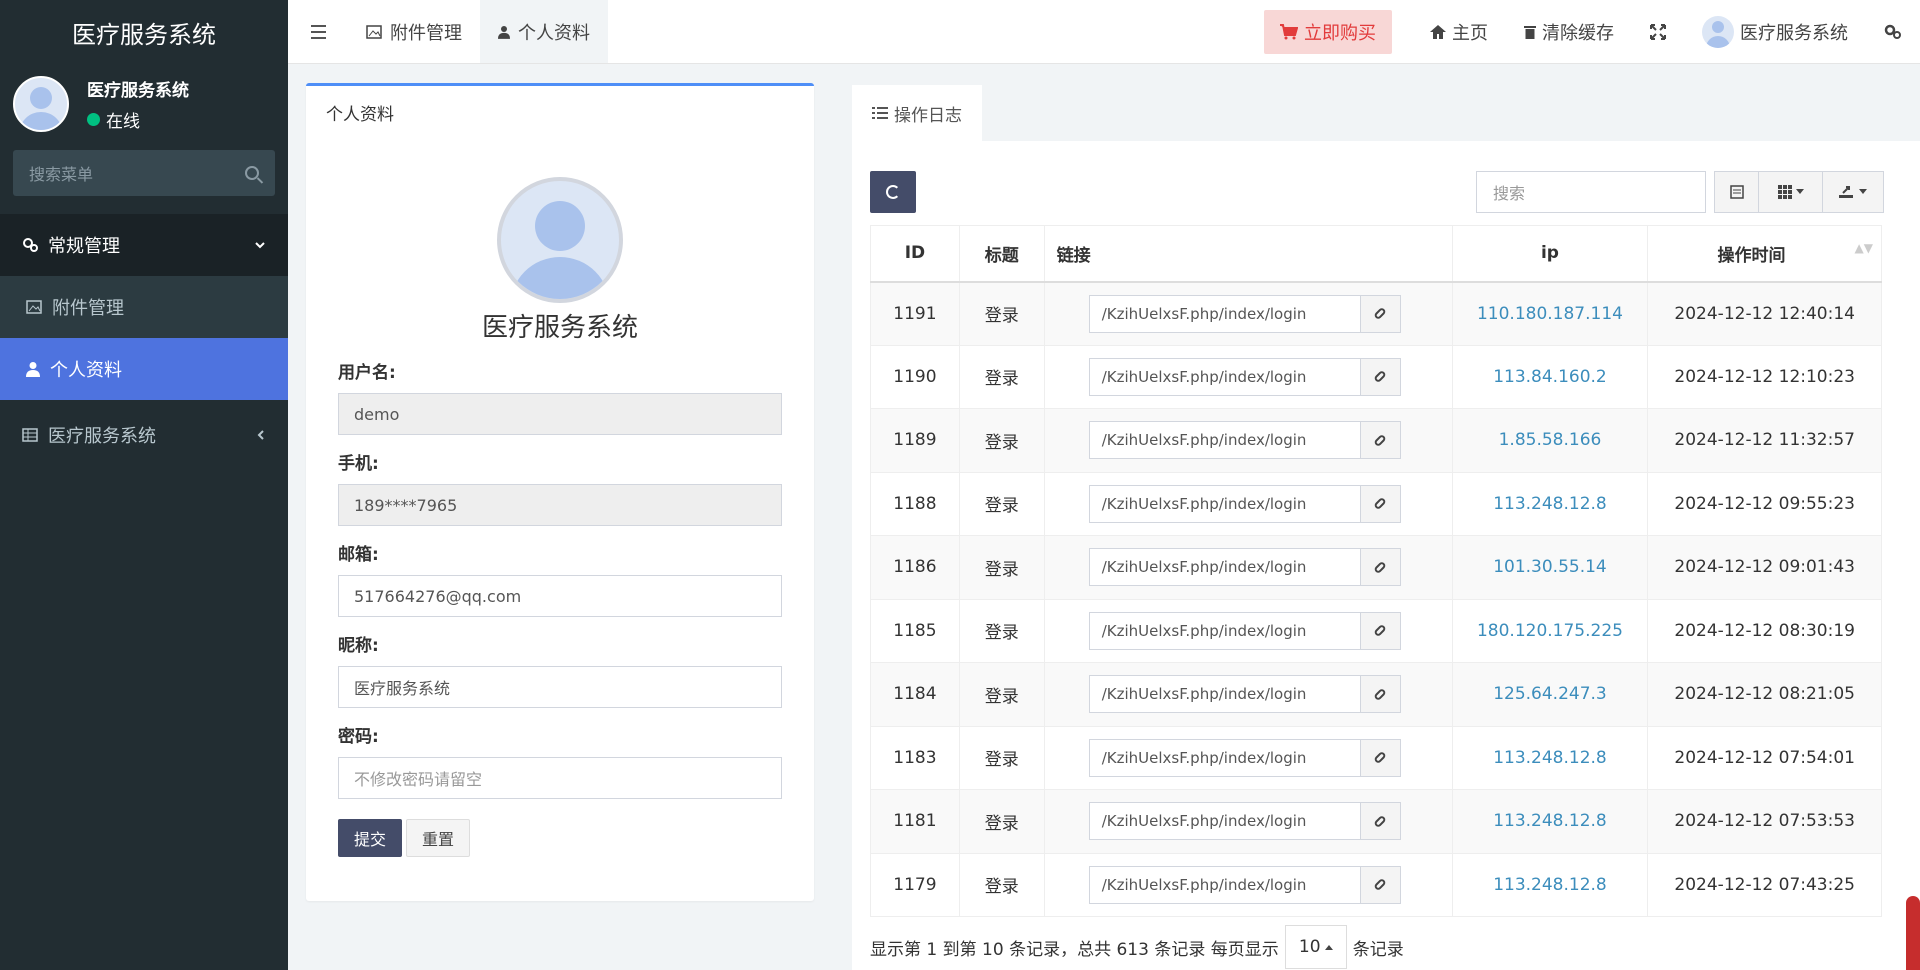 This screenshot has height=970, width=1920. Describe the element at coordinates (1001, 254) in the screenshot. I see `column-header-title: 标题` at that location.